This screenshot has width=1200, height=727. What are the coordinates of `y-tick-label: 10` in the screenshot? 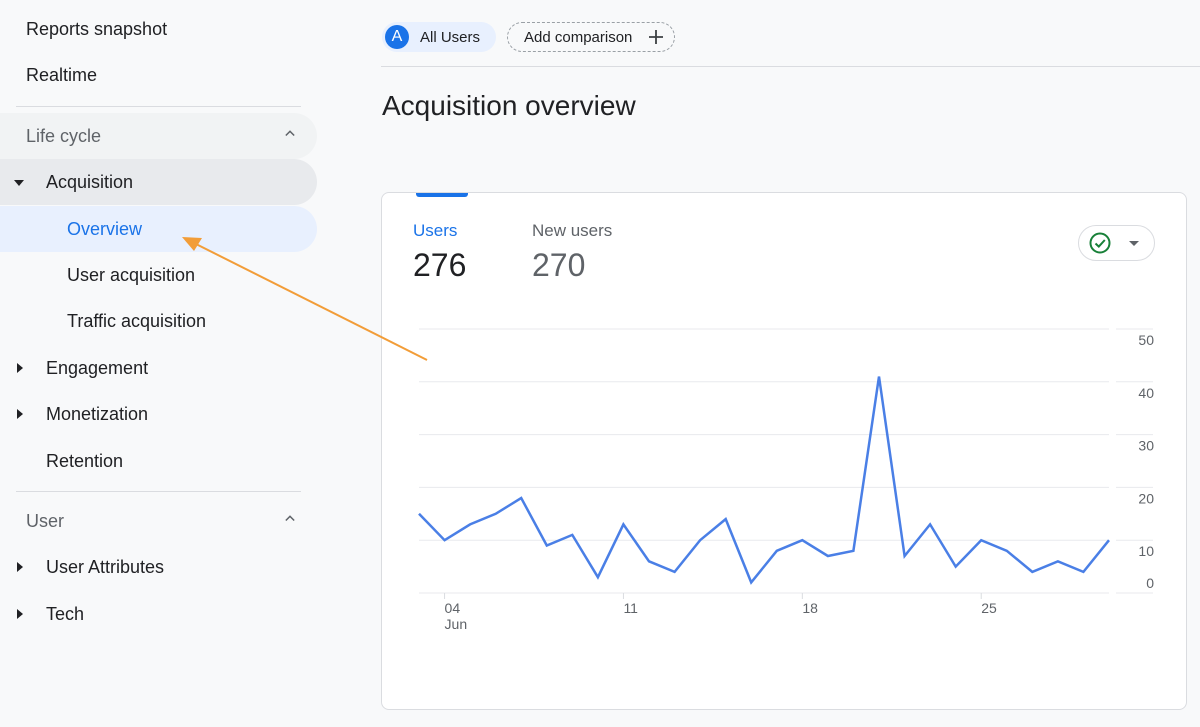 It's located at (1146, 551).